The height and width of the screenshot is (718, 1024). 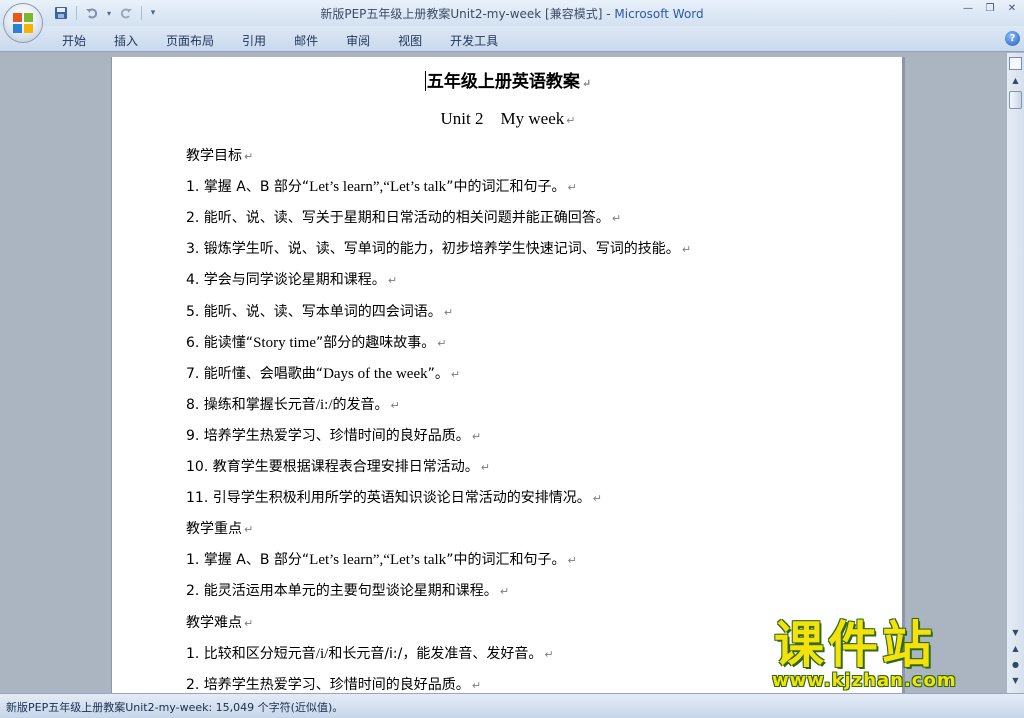 I want to click on restore-icon: ❐, so click(x=990, y=9).